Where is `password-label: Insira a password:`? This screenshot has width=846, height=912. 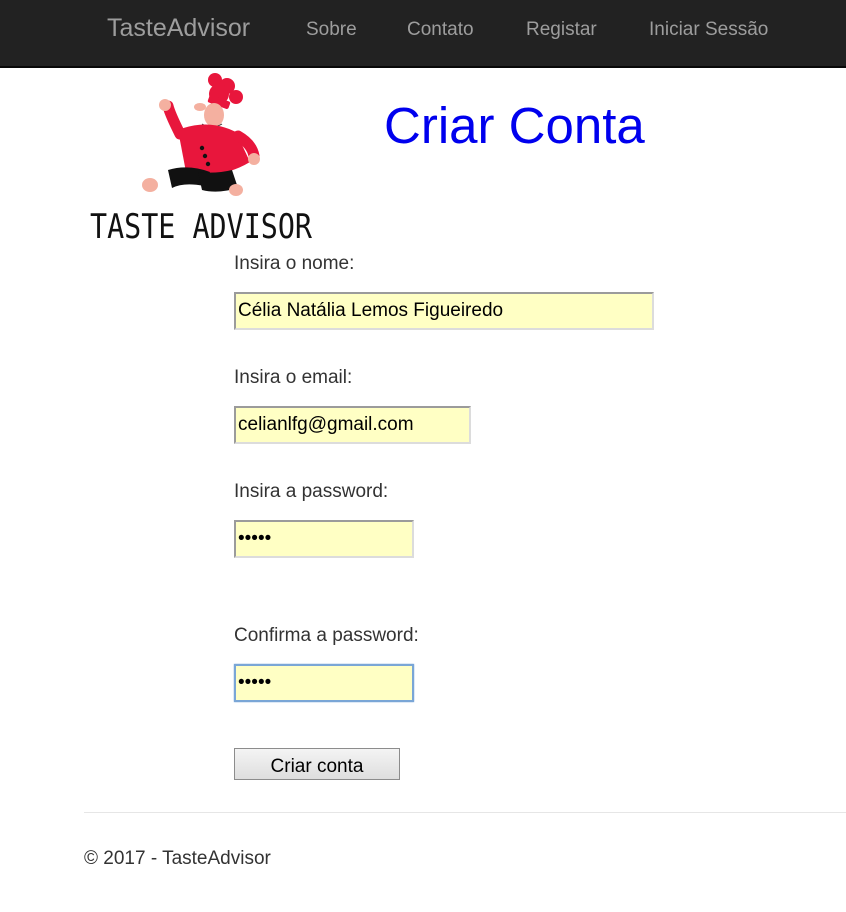
password-label: Insira a password: is located at coordinates (311, 491).